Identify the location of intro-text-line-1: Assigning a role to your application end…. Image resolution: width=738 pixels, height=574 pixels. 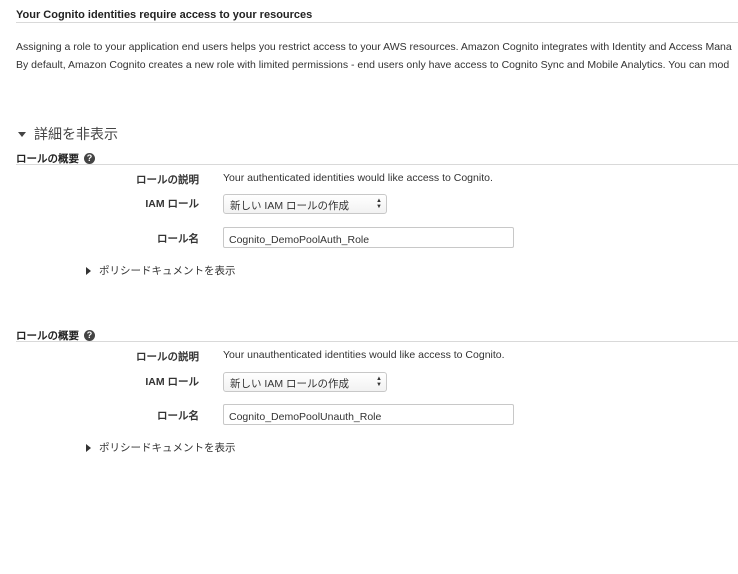
(374, 47).